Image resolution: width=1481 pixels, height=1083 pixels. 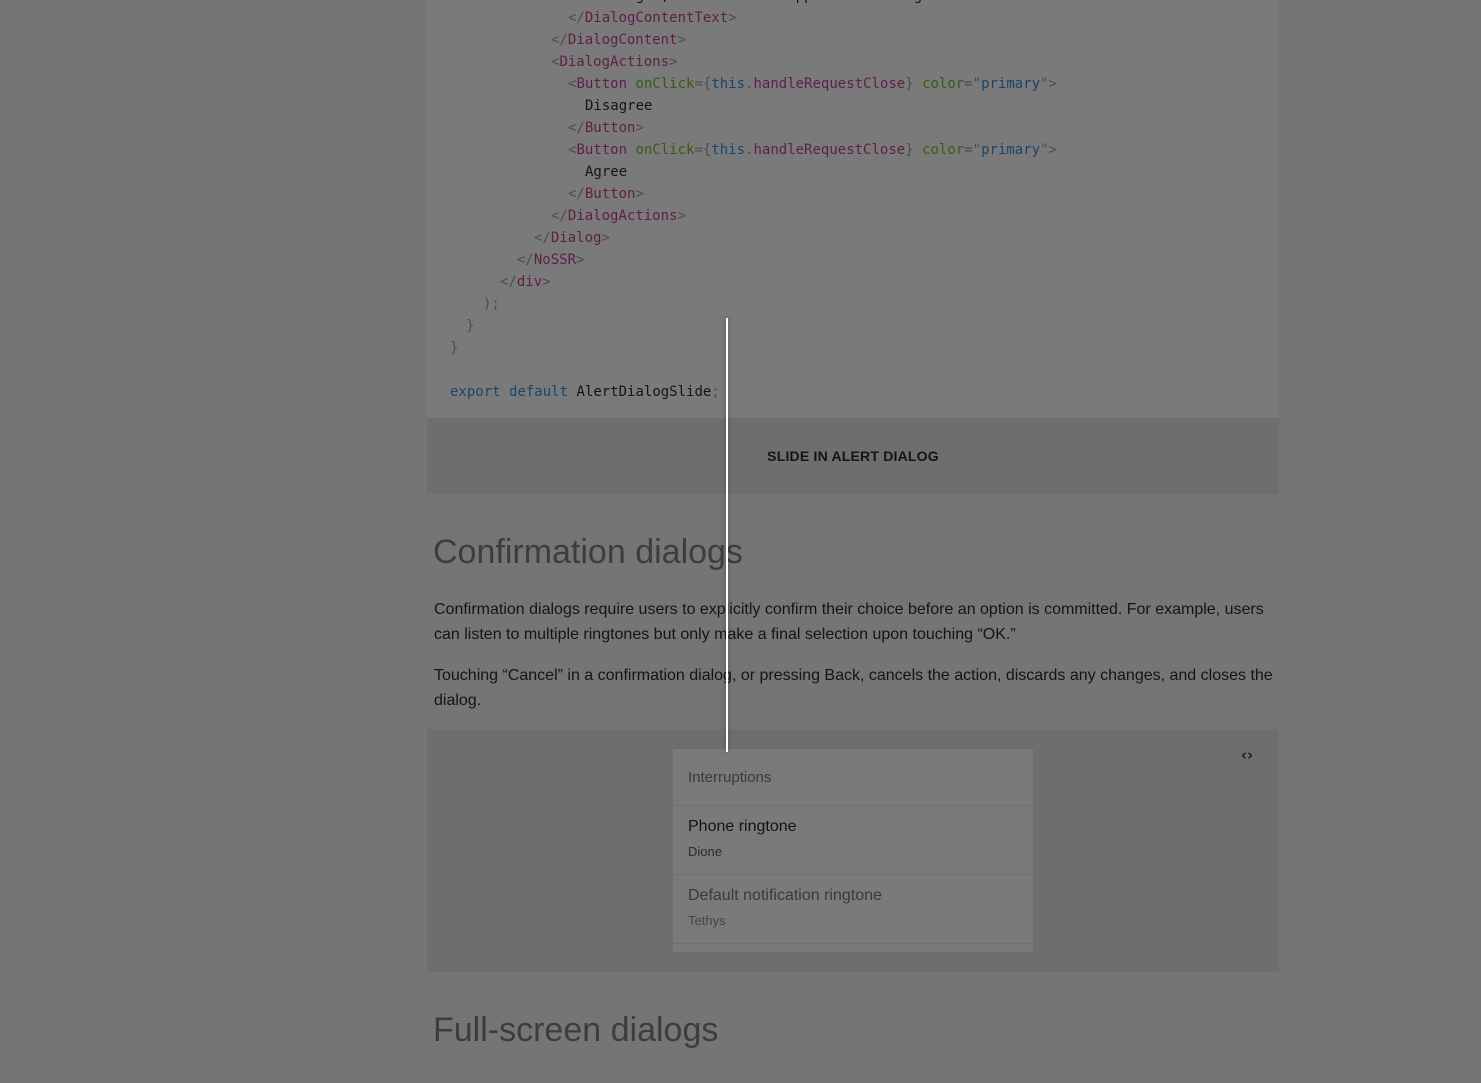 I want to click on code-line: <DialogActions>, so click(x=614, y=62).